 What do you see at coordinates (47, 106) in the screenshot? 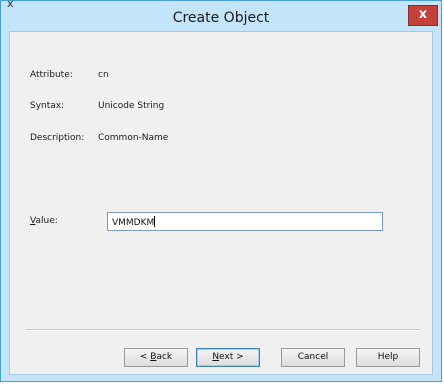
I see `syntax-label: Syntax:` at bounding box center [47, 106].